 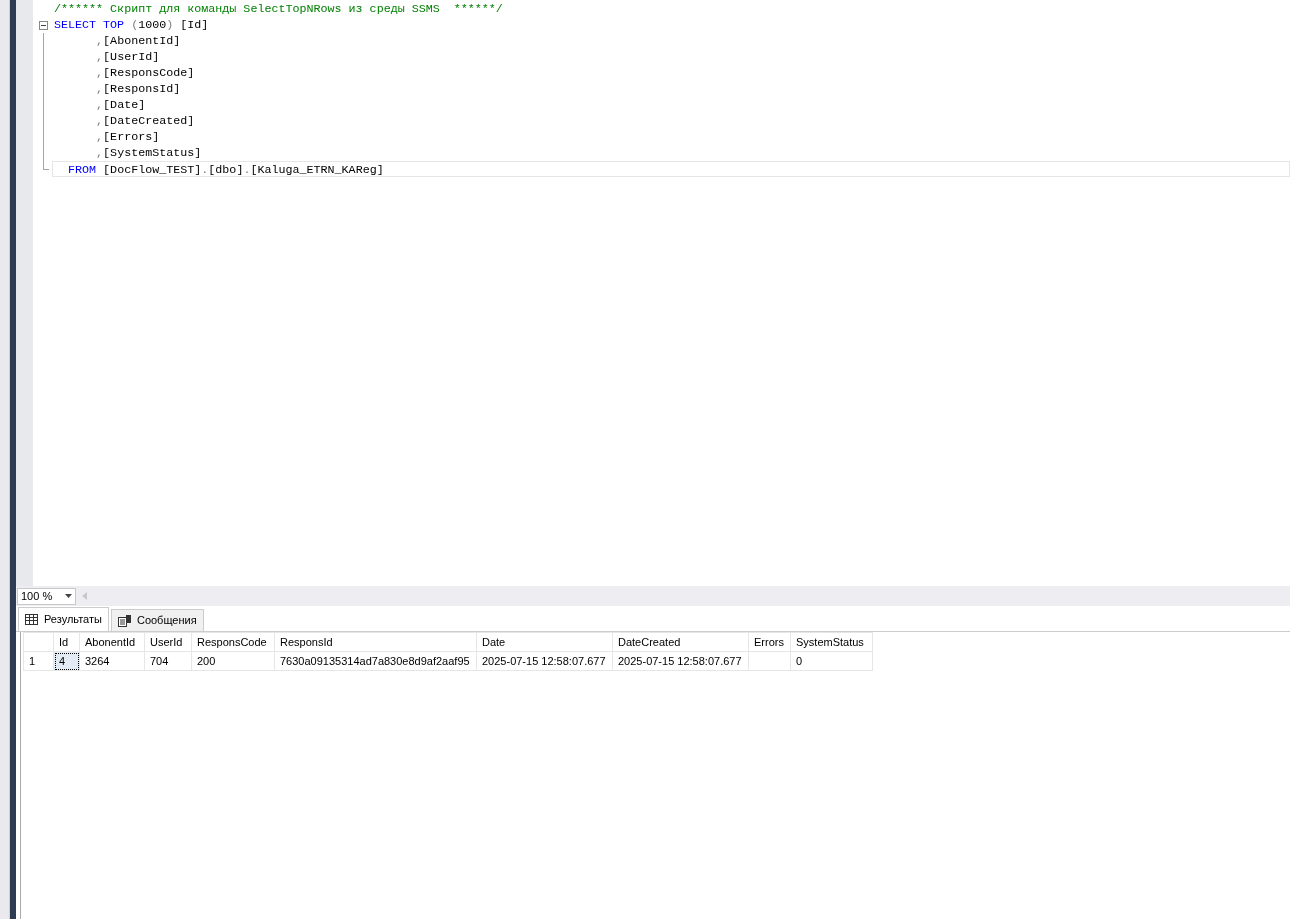 What do you see at coordinates (128, 57) in the screenshot?
I see `code-line: ,[UserId]` at bounding box center [128, 57].